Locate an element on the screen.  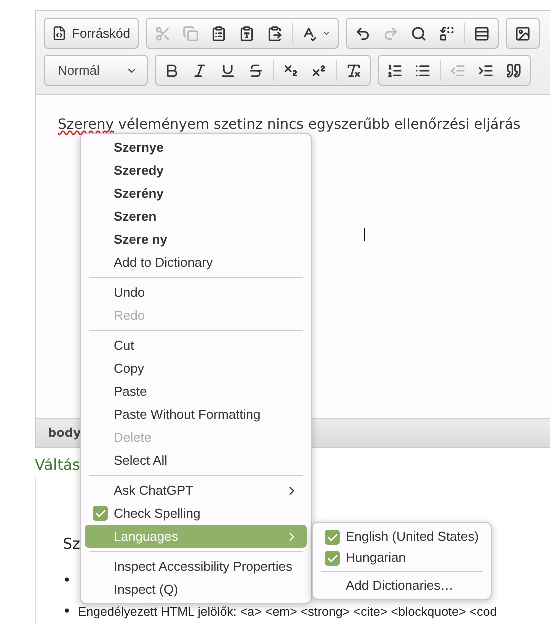
paragraph-text: Sz is located at coordinates (71, 544).